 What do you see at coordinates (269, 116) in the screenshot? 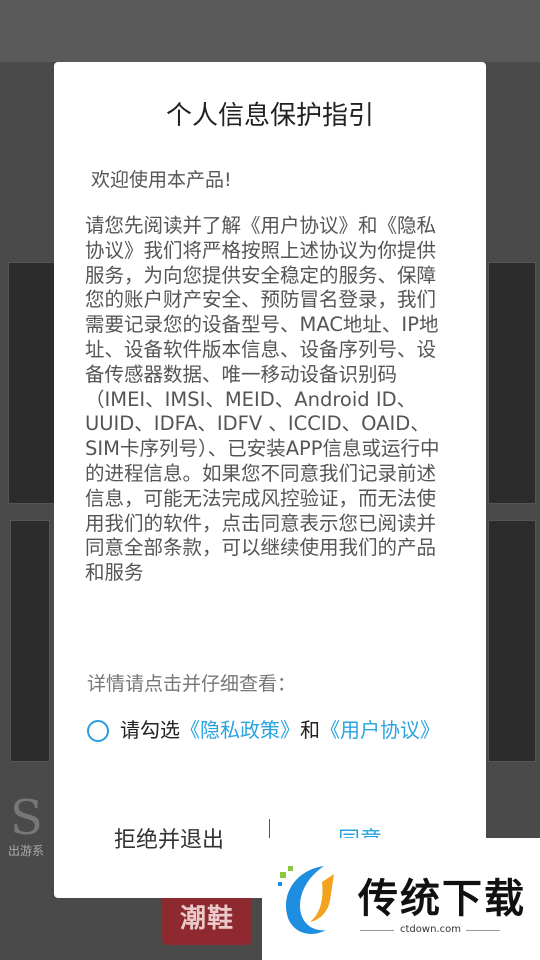
I see `dialog-title: 个人信息保护指引` at bounding box center [269, 116].